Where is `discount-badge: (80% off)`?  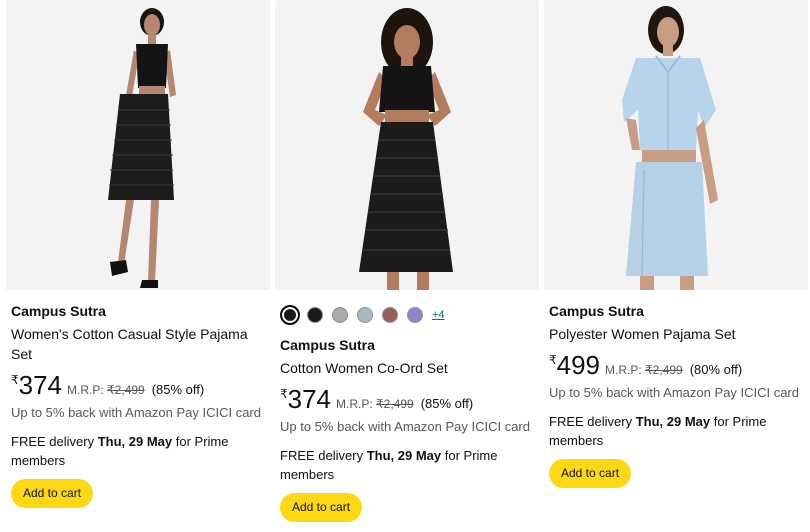
discount-badge: (80% off) is located at coordinates (716, 369).